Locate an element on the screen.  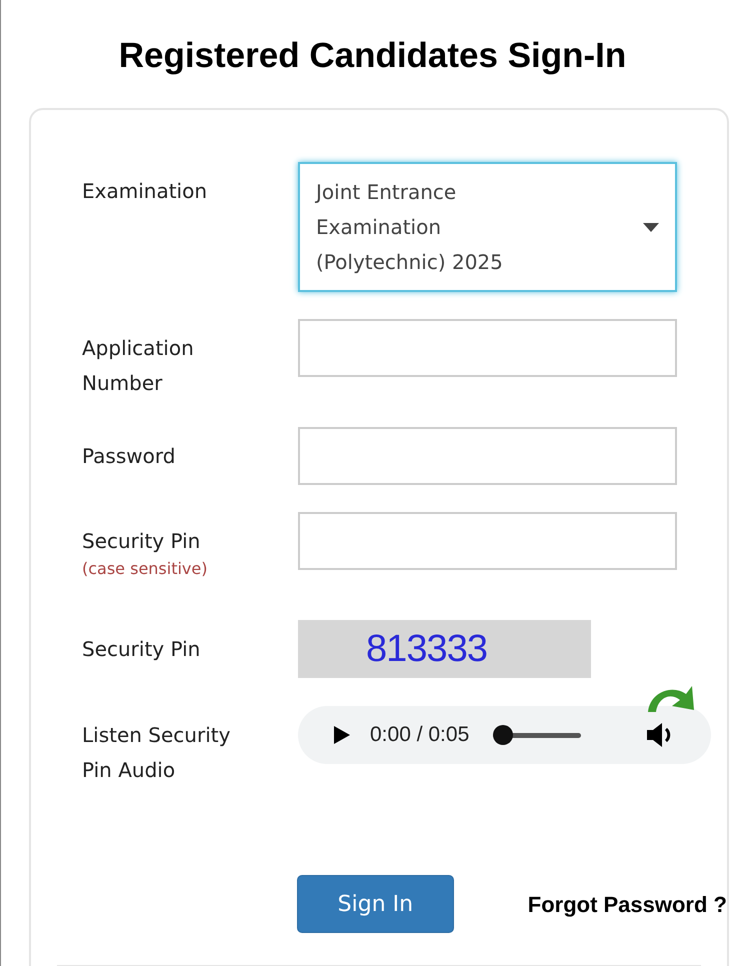
forgot-password-link: Forgot Password ? is located at coordinates (627, 904).